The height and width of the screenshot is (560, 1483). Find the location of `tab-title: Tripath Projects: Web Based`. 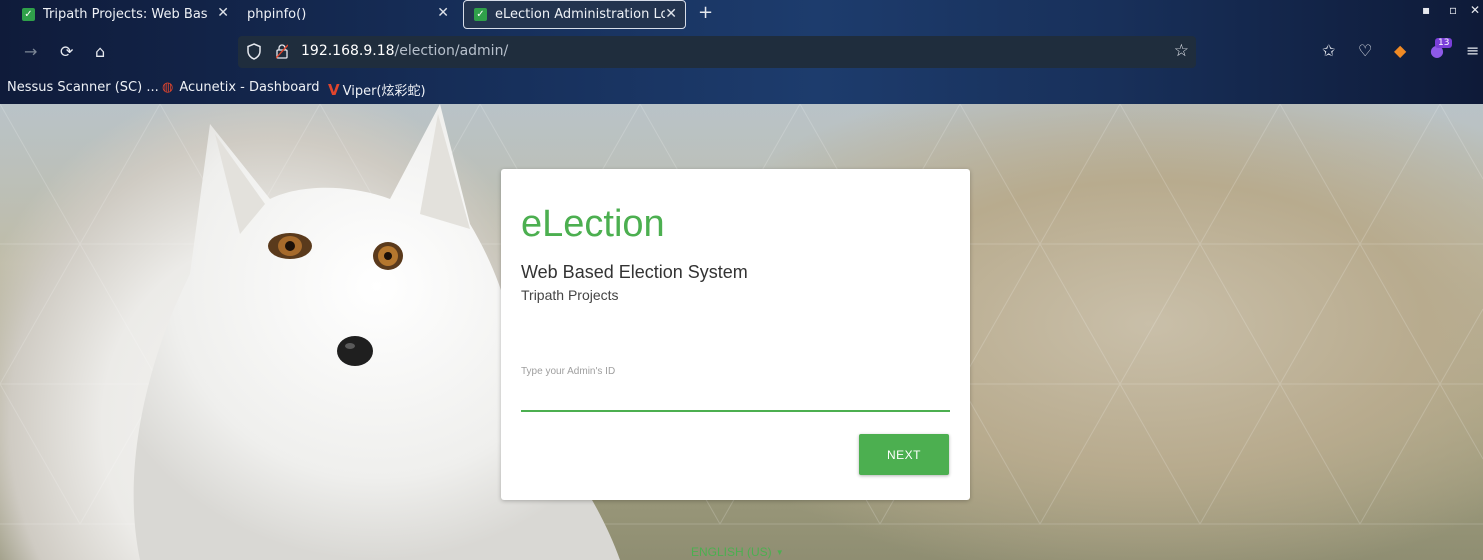

tab-title: Tripath Projects: Web Based is located at coordinates (125, 14).